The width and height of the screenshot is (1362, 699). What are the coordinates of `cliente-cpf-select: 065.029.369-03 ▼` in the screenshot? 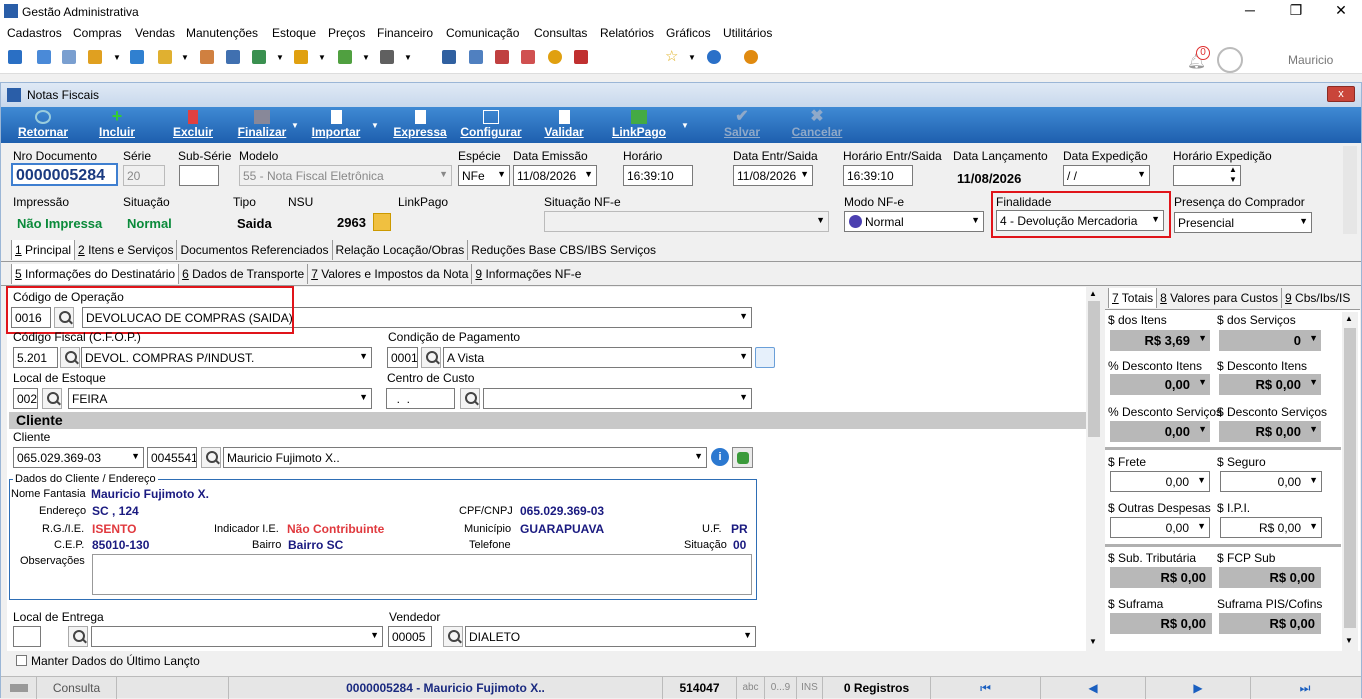 It's located at (78, 457).